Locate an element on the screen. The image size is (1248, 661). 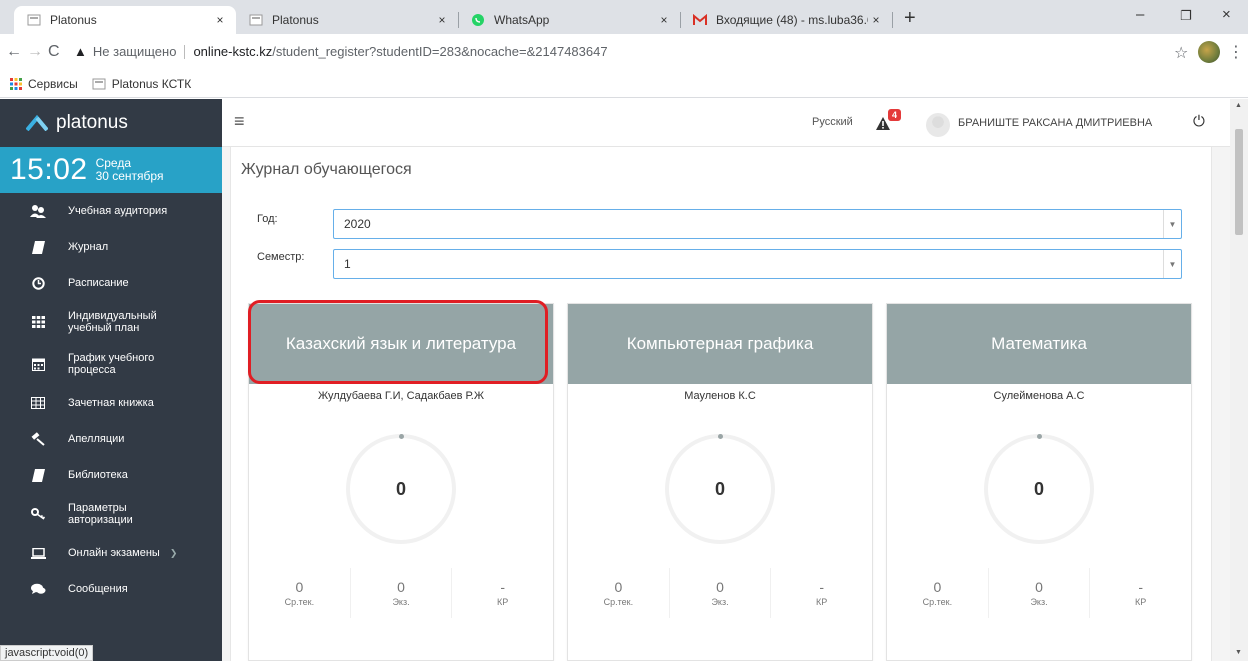
url-host: online-kstc.kz is located at coordinates (233, 51).